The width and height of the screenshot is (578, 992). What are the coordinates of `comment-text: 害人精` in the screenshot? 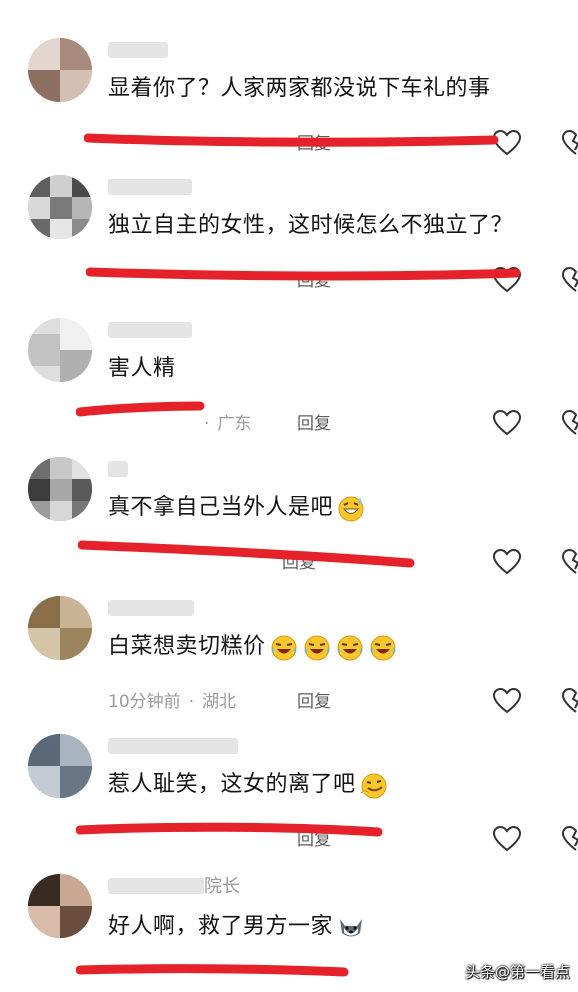 It's located at (142, 368).